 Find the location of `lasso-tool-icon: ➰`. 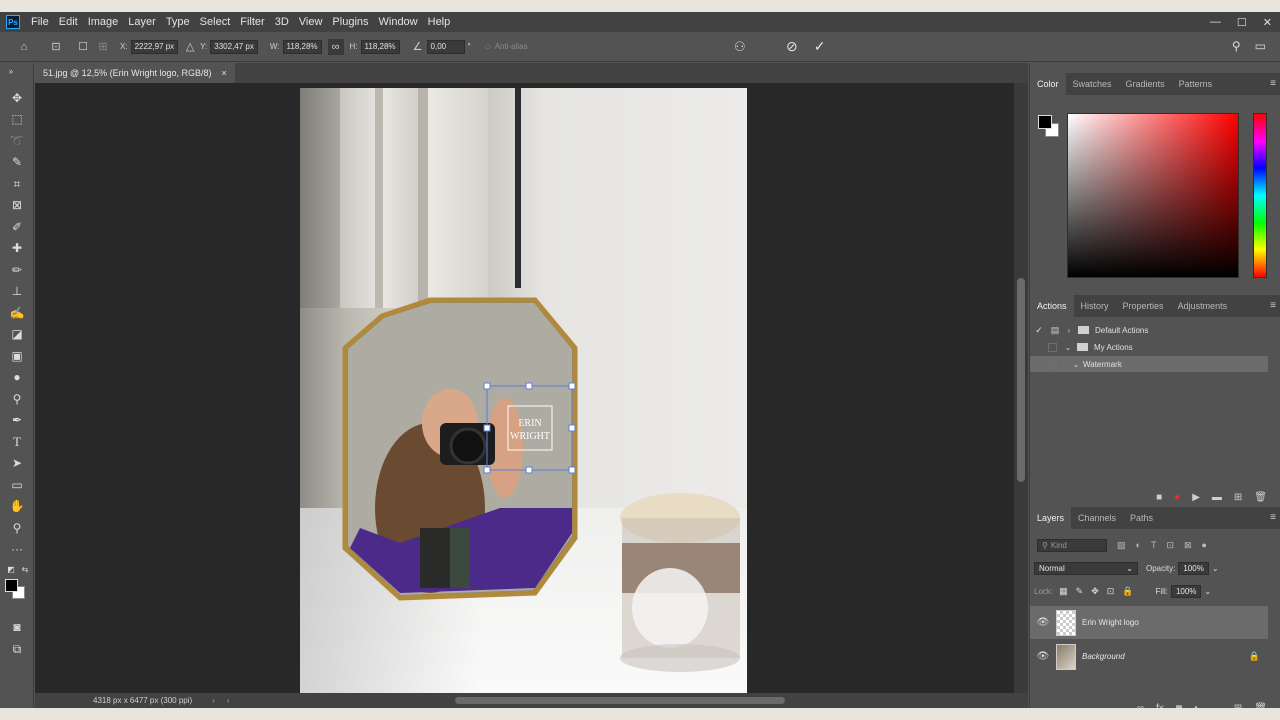

lasso-tool-icon: ➰ is located at coordinates (17, 141).